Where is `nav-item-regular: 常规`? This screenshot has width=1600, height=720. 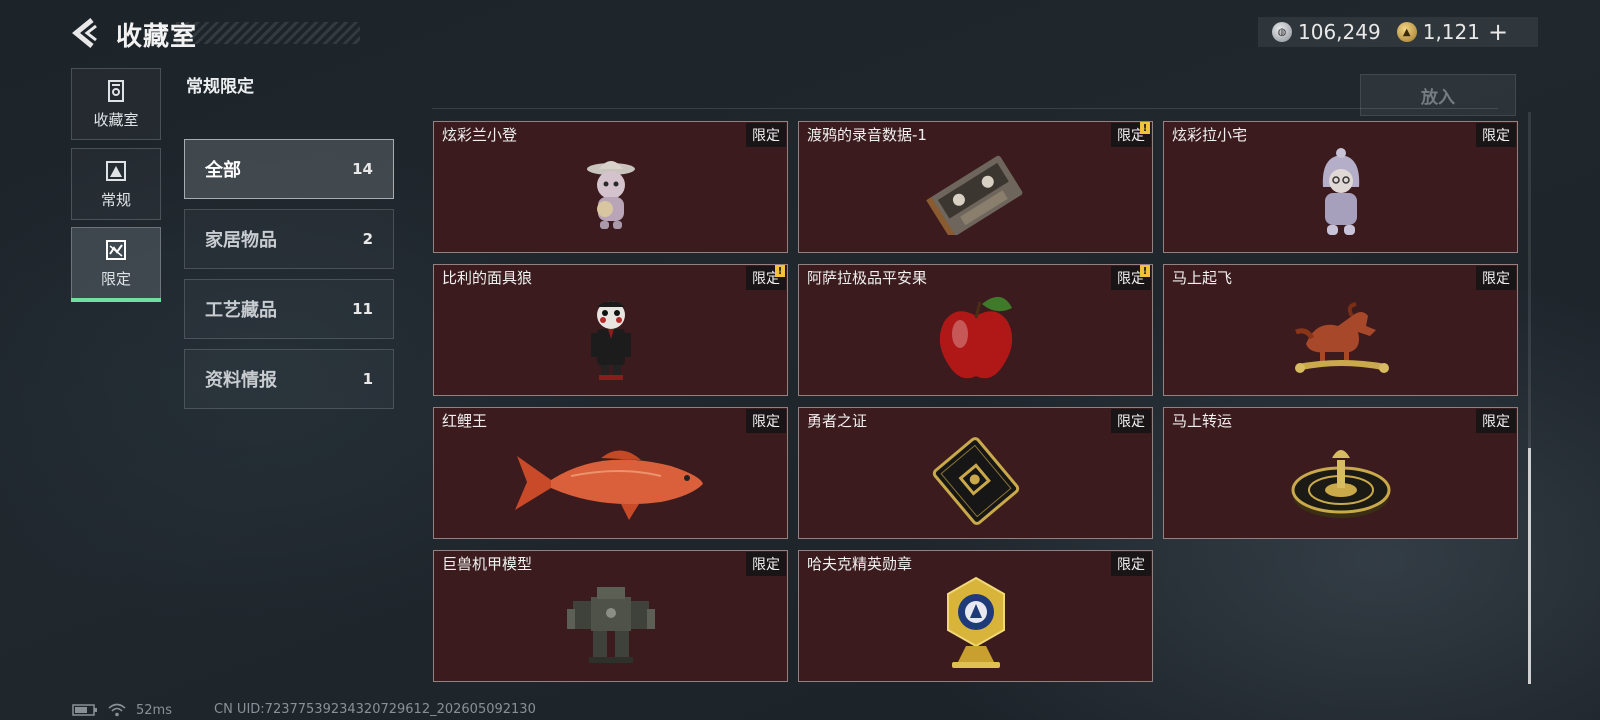 nav-item-regular: 常规 is located at coordinates (116, 184).